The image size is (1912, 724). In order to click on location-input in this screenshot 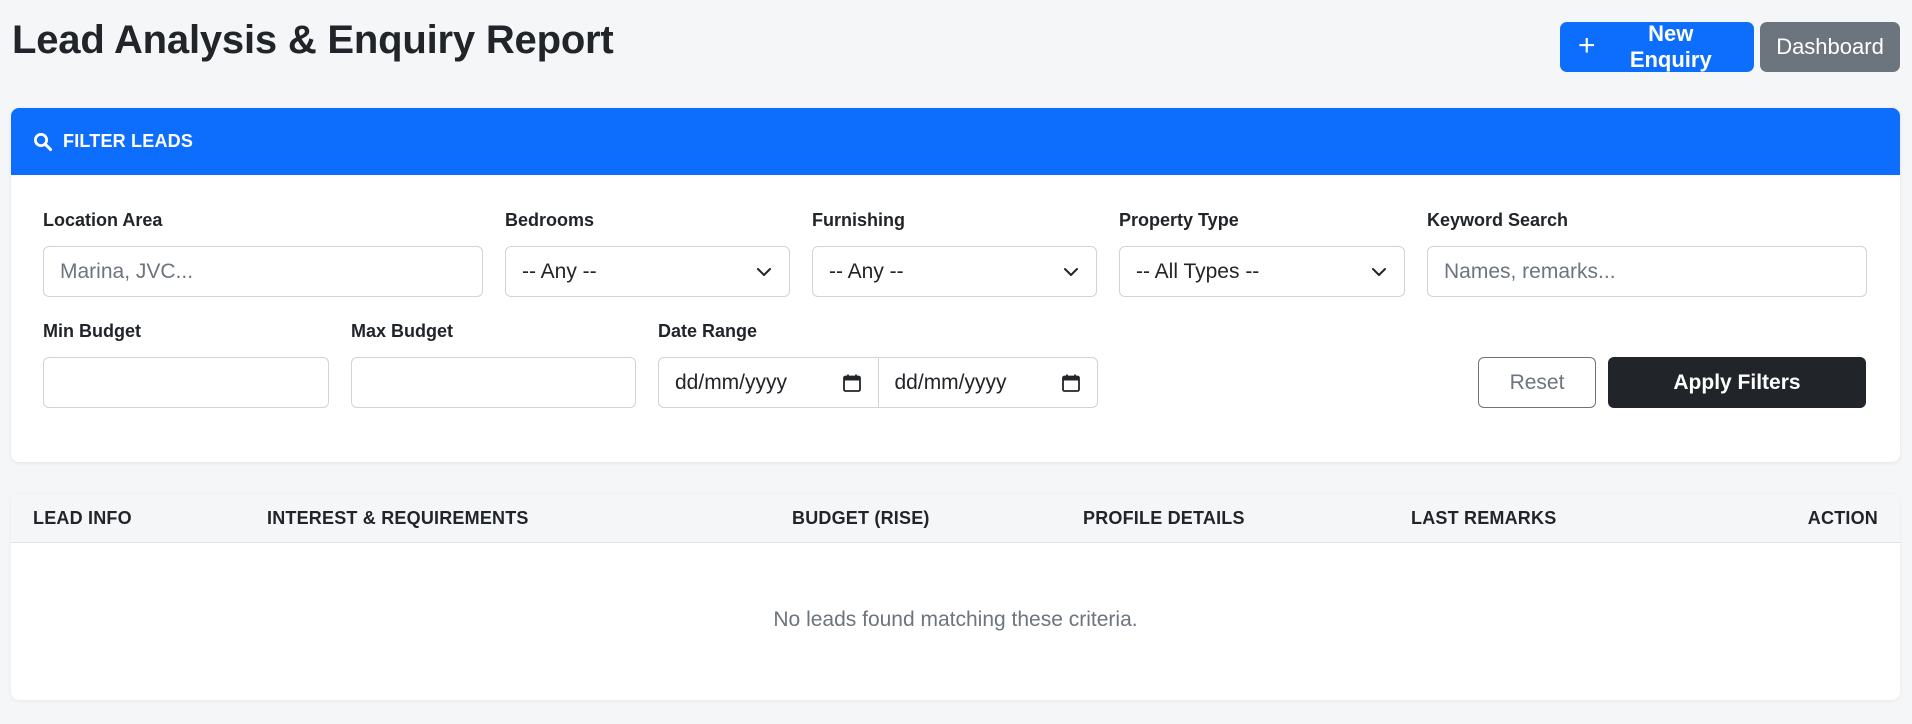, I will do `click(263, 271)`.